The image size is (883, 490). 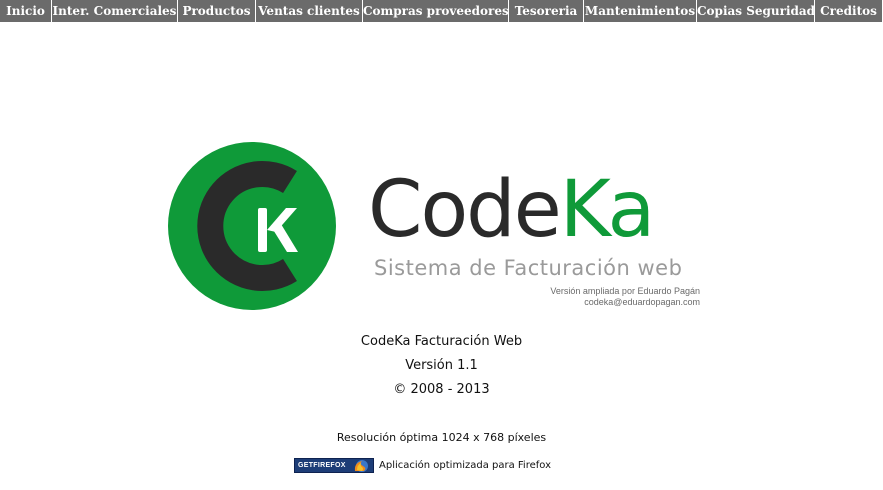 What do you see at coordinates (640, 11) in the screenshot?
I see `menu-item-mantenimientos: Mantenimientos` at bounding box center [640, 11].